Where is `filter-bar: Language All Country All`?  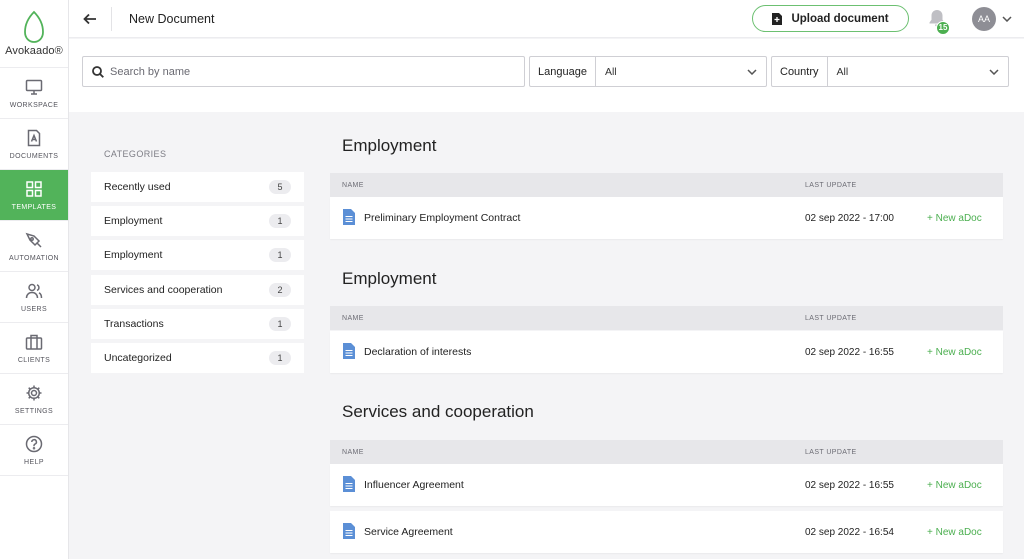
filter-bar: Language All Country All is located at coordinates (546, 75).